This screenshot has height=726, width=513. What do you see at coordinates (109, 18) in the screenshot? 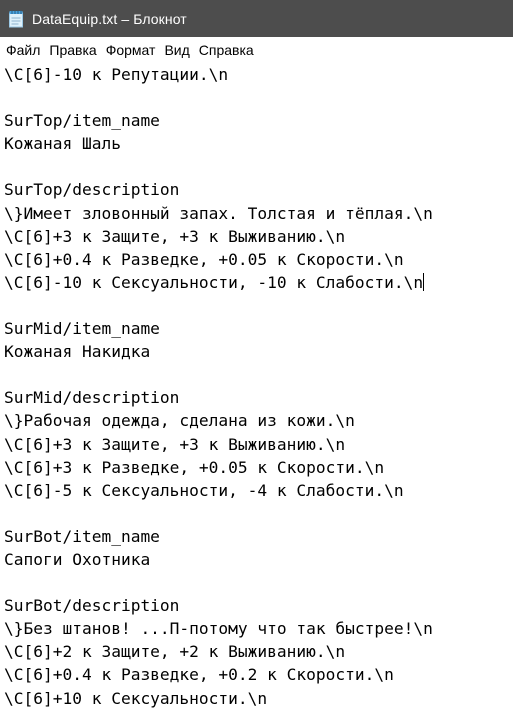
I see `window-title: DataEquip.txt – Блокнот` at bounding box center [109, 18].